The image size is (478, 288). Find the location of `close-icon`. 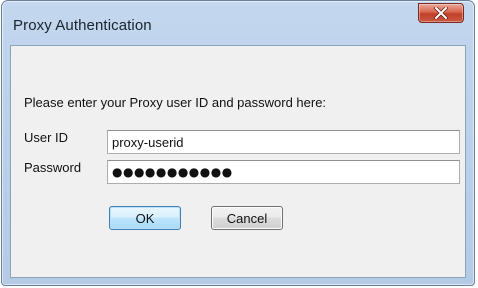

close-icon is located at coordinates (441, 13).